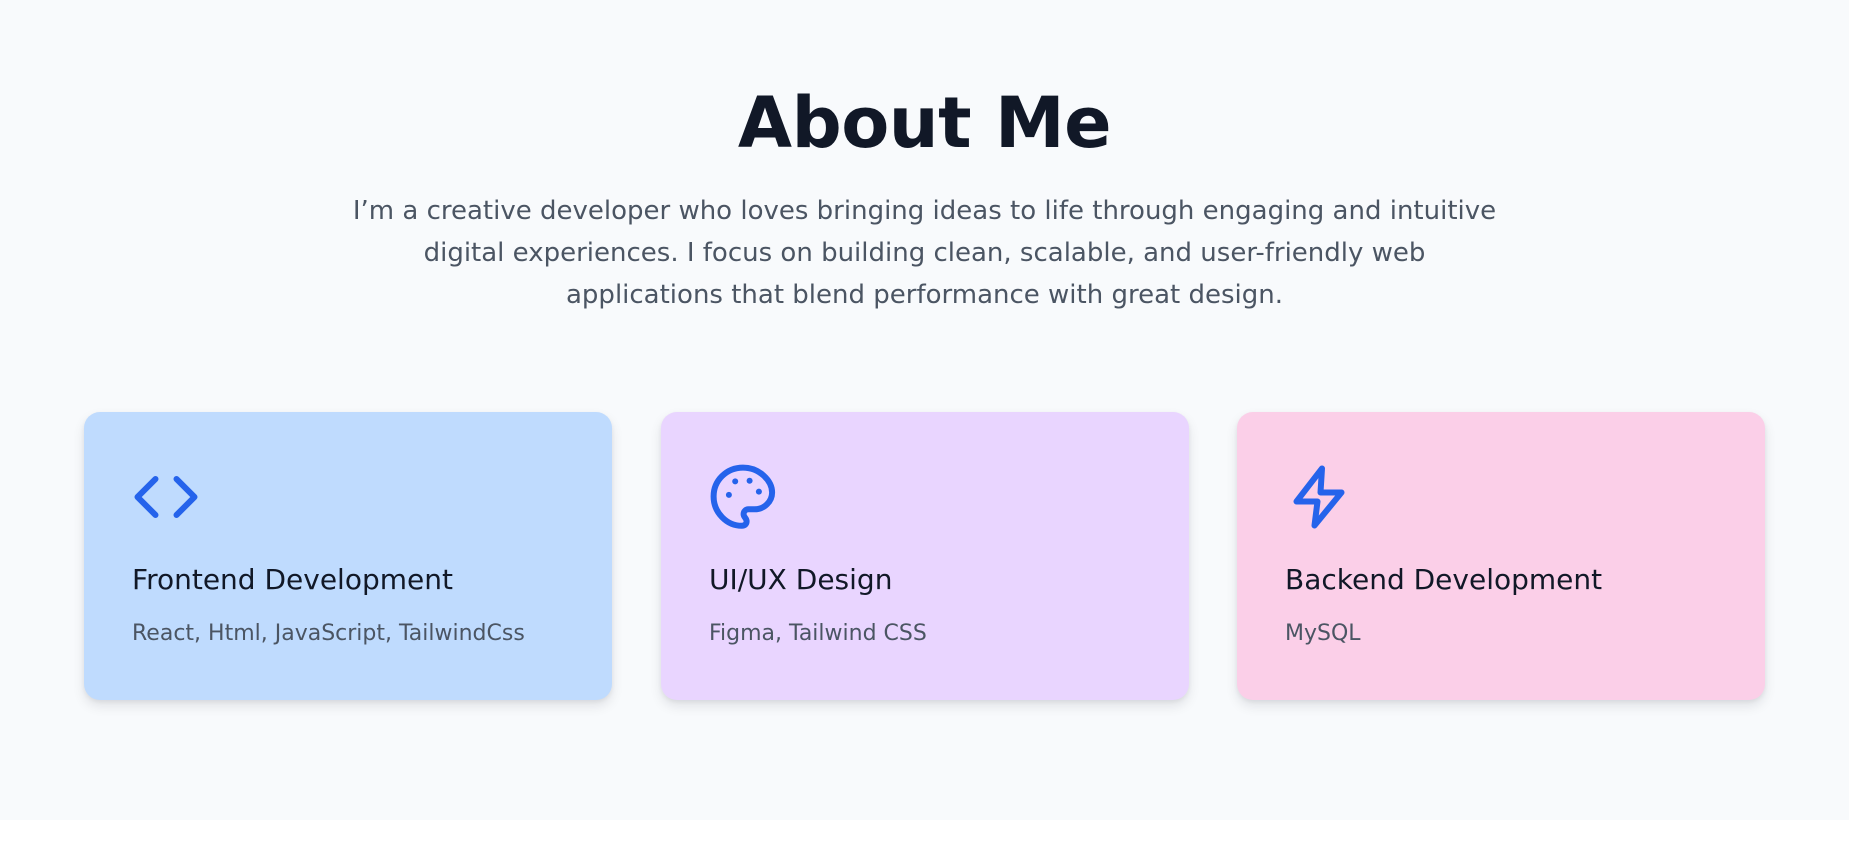  Describe the element at coordinates (1319, 497) in the screenshot. I see `lightning-icon` at that location.